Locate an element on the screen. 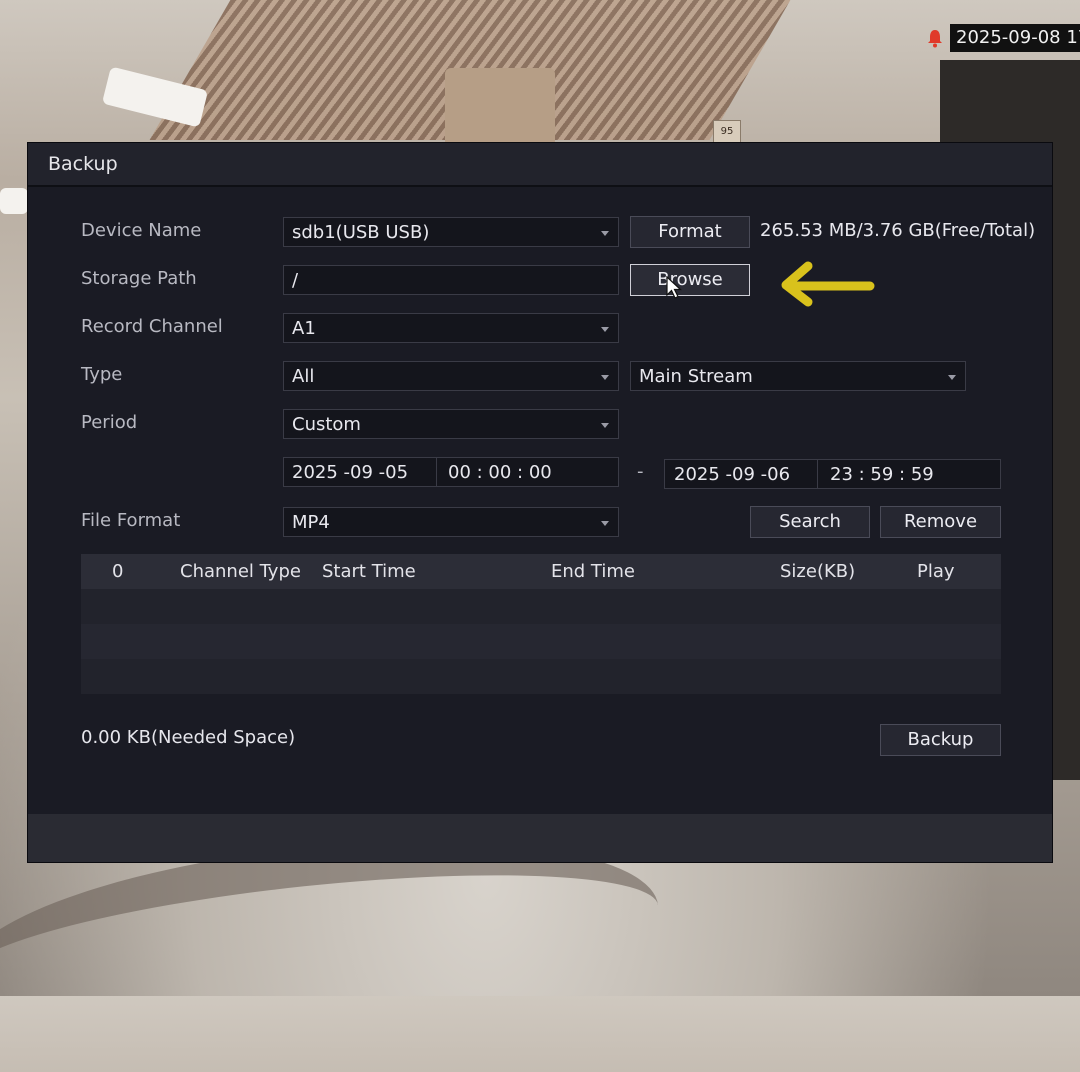  device-name-select: sdb1(USB USB) is located at coordinates (451, 232).